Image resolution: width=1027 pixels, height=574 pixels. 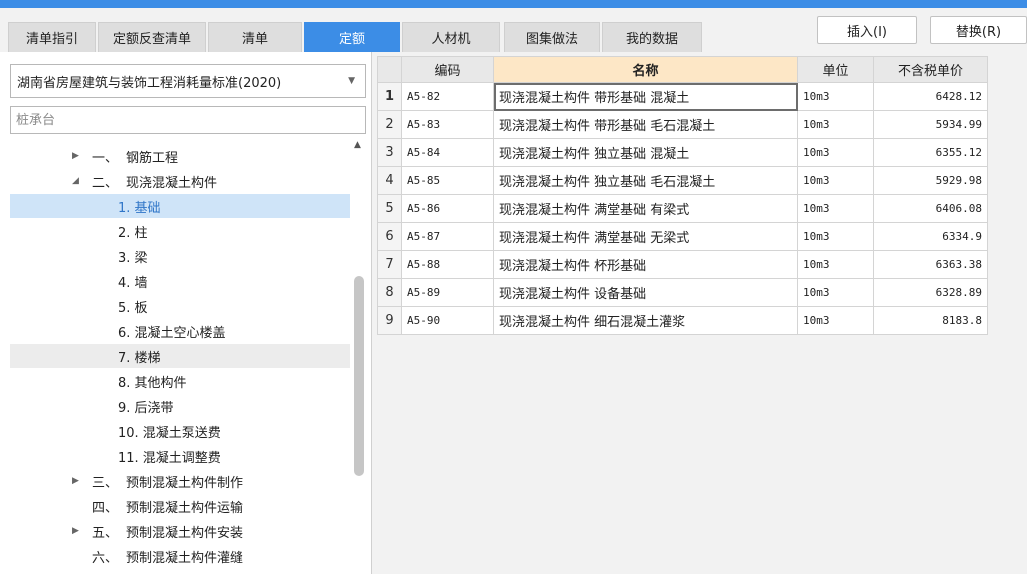 What do you see at coordinates (146, 408) in the screenshot?
I see `tree-item-label: 9. 后浇带` at bounding box center [146, 408].